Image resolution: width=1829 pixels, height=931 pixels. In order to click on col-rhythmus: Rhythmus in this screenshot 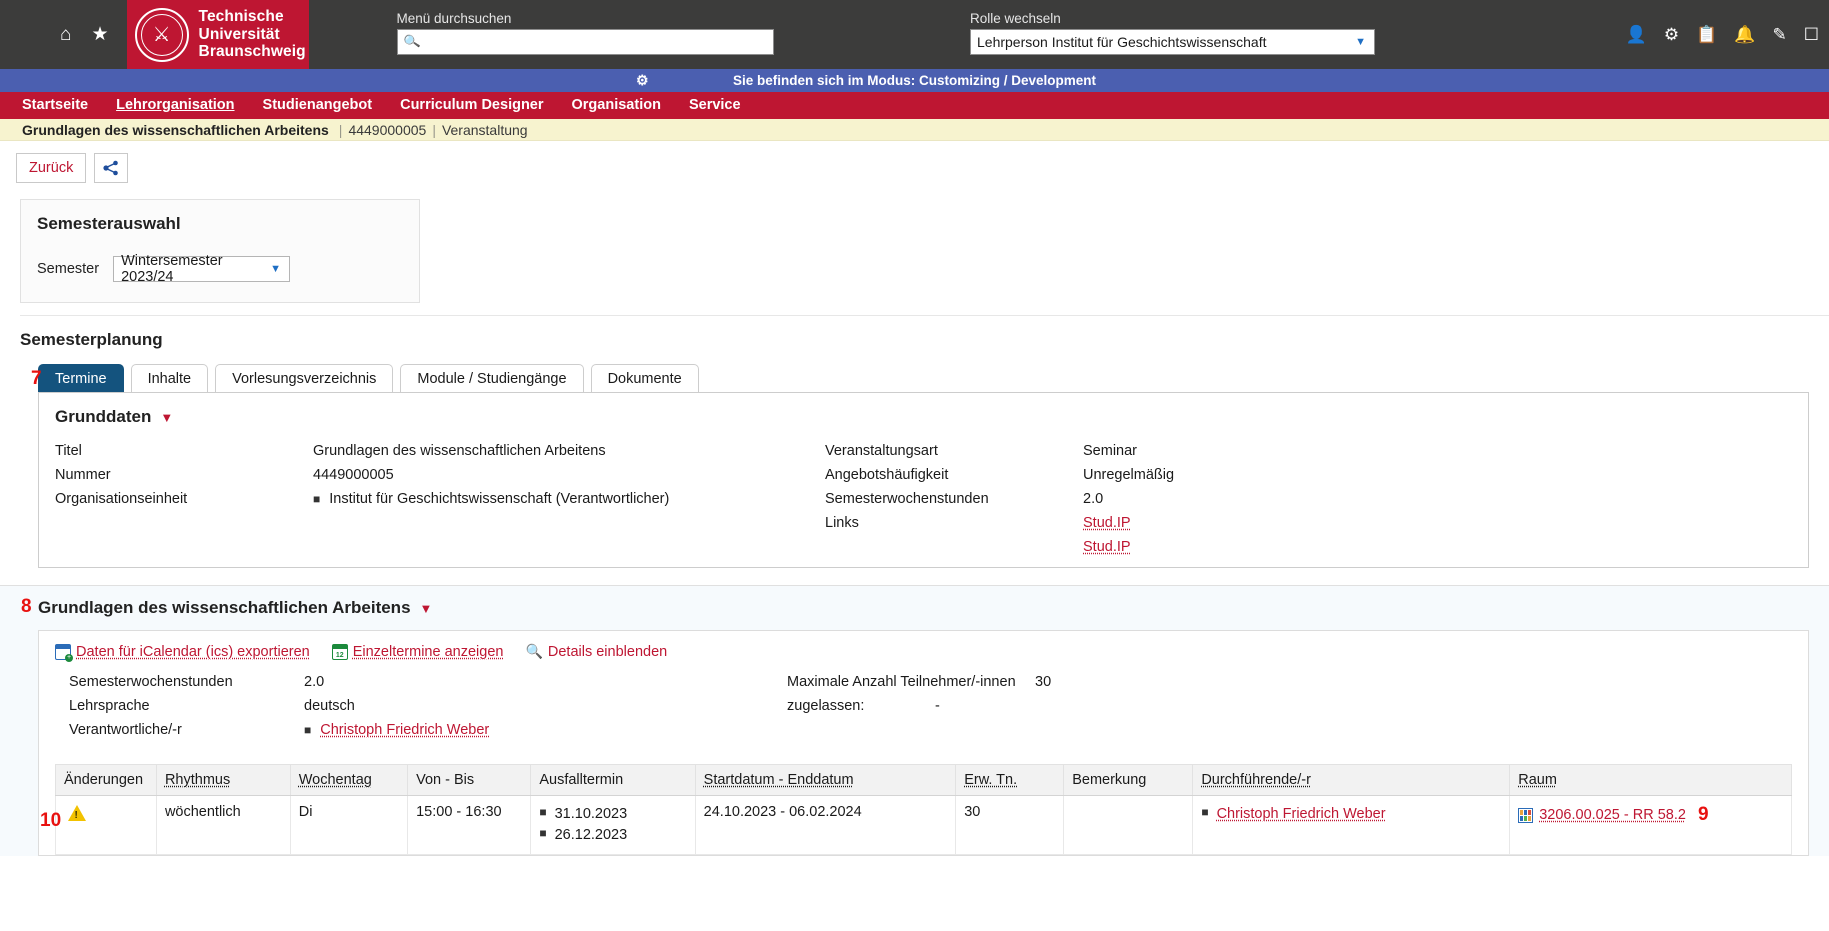, I will do `click(223, 780)`.